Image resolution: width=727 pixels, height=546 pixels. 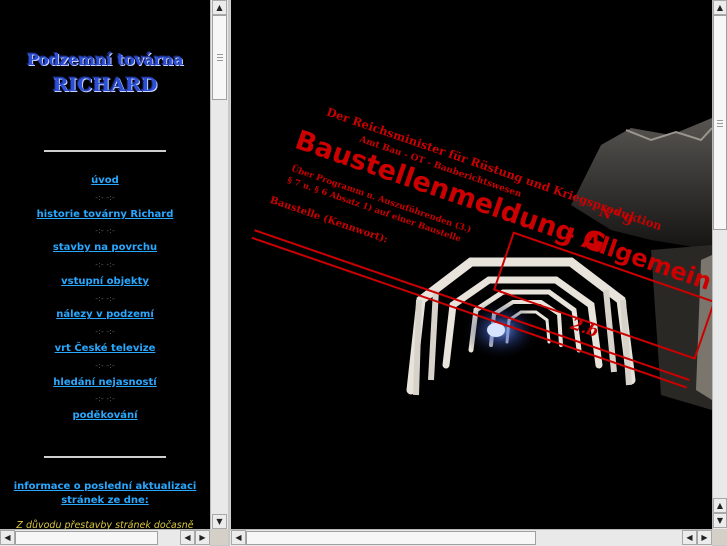 I want to click on right-horizontal-scrollbar: ◀ ◀ ▶, so click(x=471, y=537).